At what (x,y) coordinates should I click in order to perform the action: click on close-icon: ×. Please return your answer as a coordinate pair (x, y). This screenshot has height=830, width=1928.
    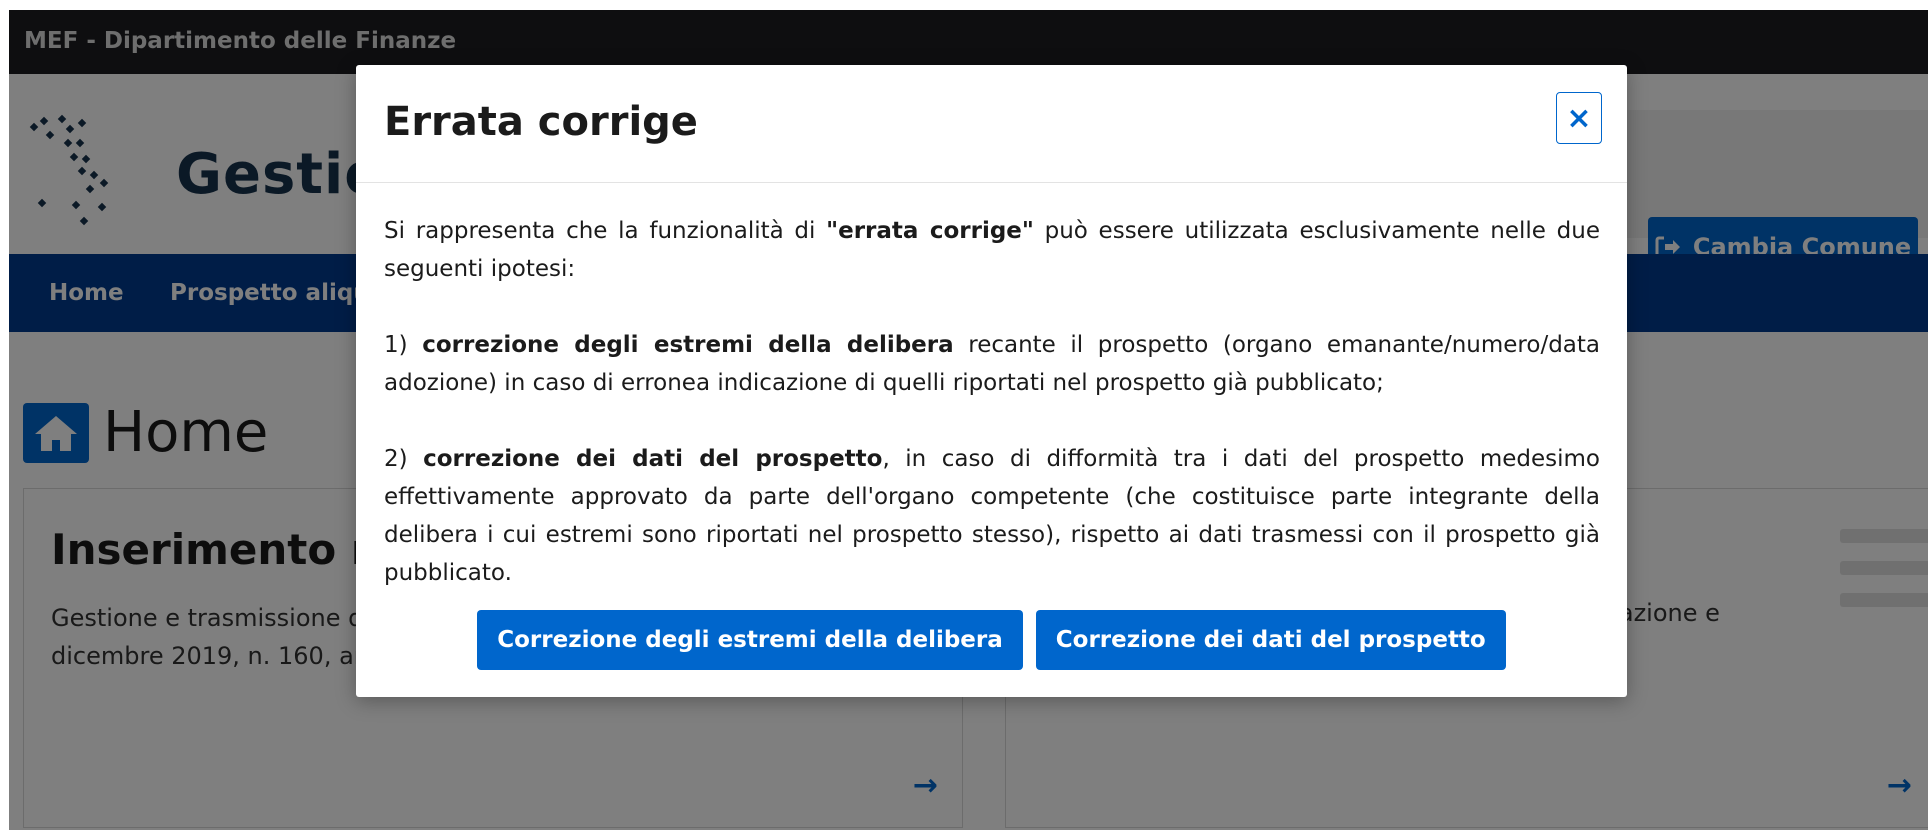
    Looking at the image, I should click on (1579, 118).